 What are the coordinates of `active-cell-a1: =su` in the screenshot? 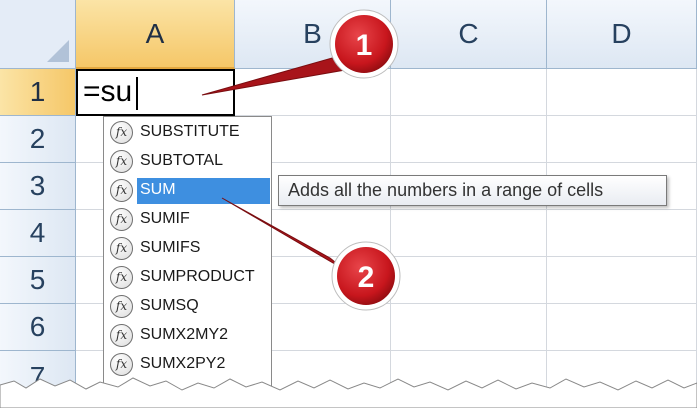 It's located at (155, 92).